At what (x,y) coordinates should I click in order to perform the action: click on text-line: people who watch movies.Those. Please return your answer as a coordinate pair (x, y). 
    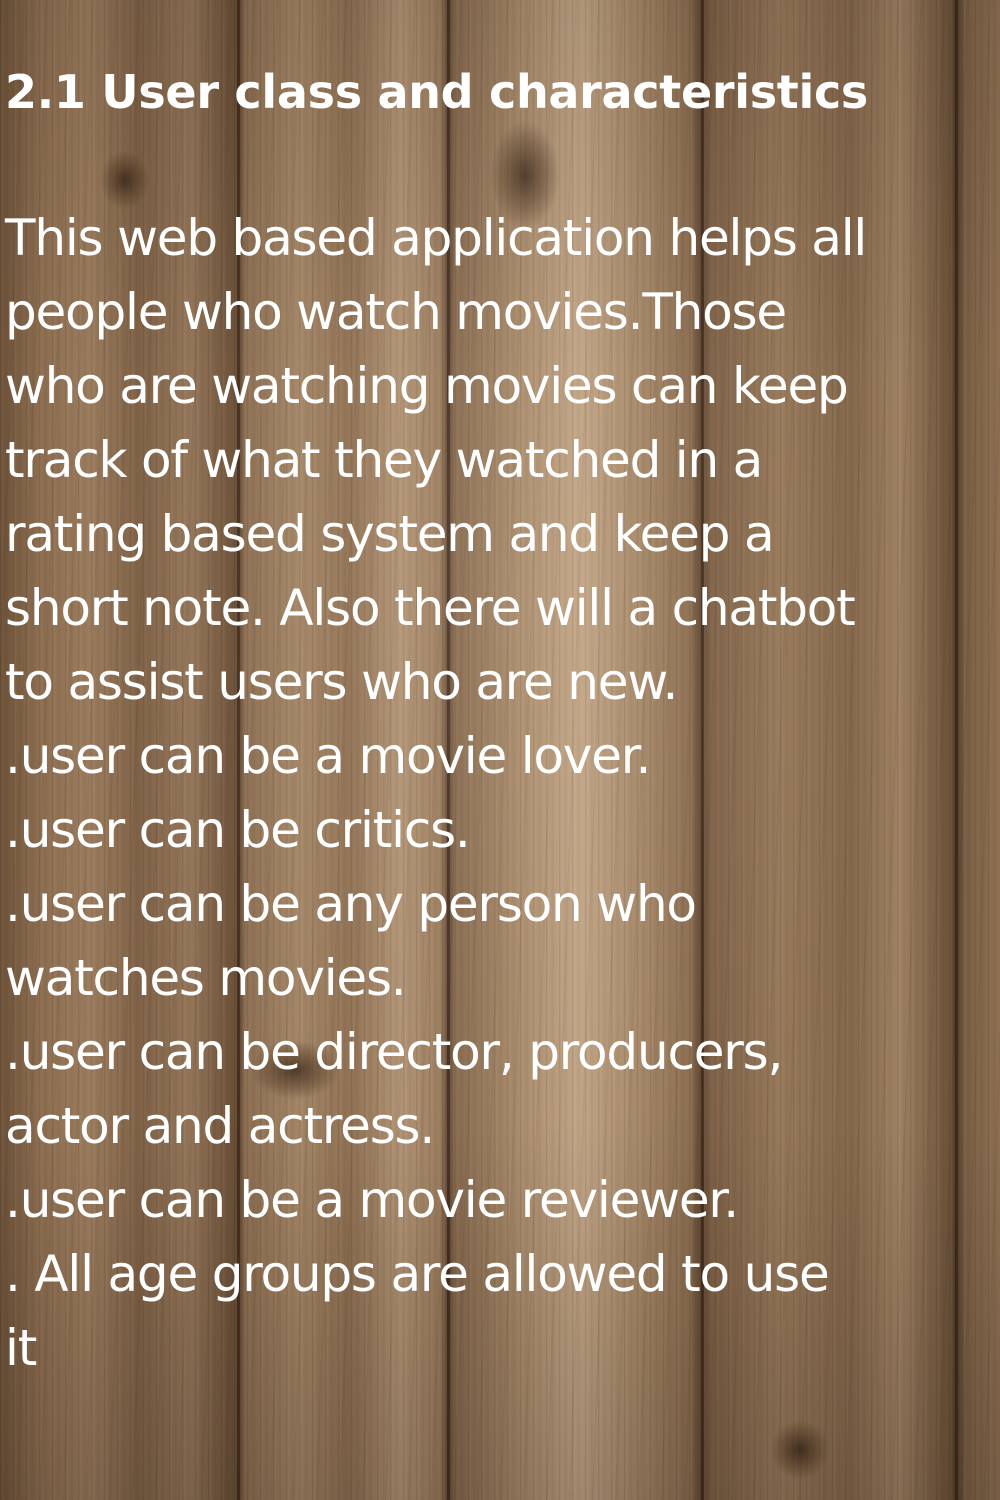
    Looking at the image, I should click on (396, 312).